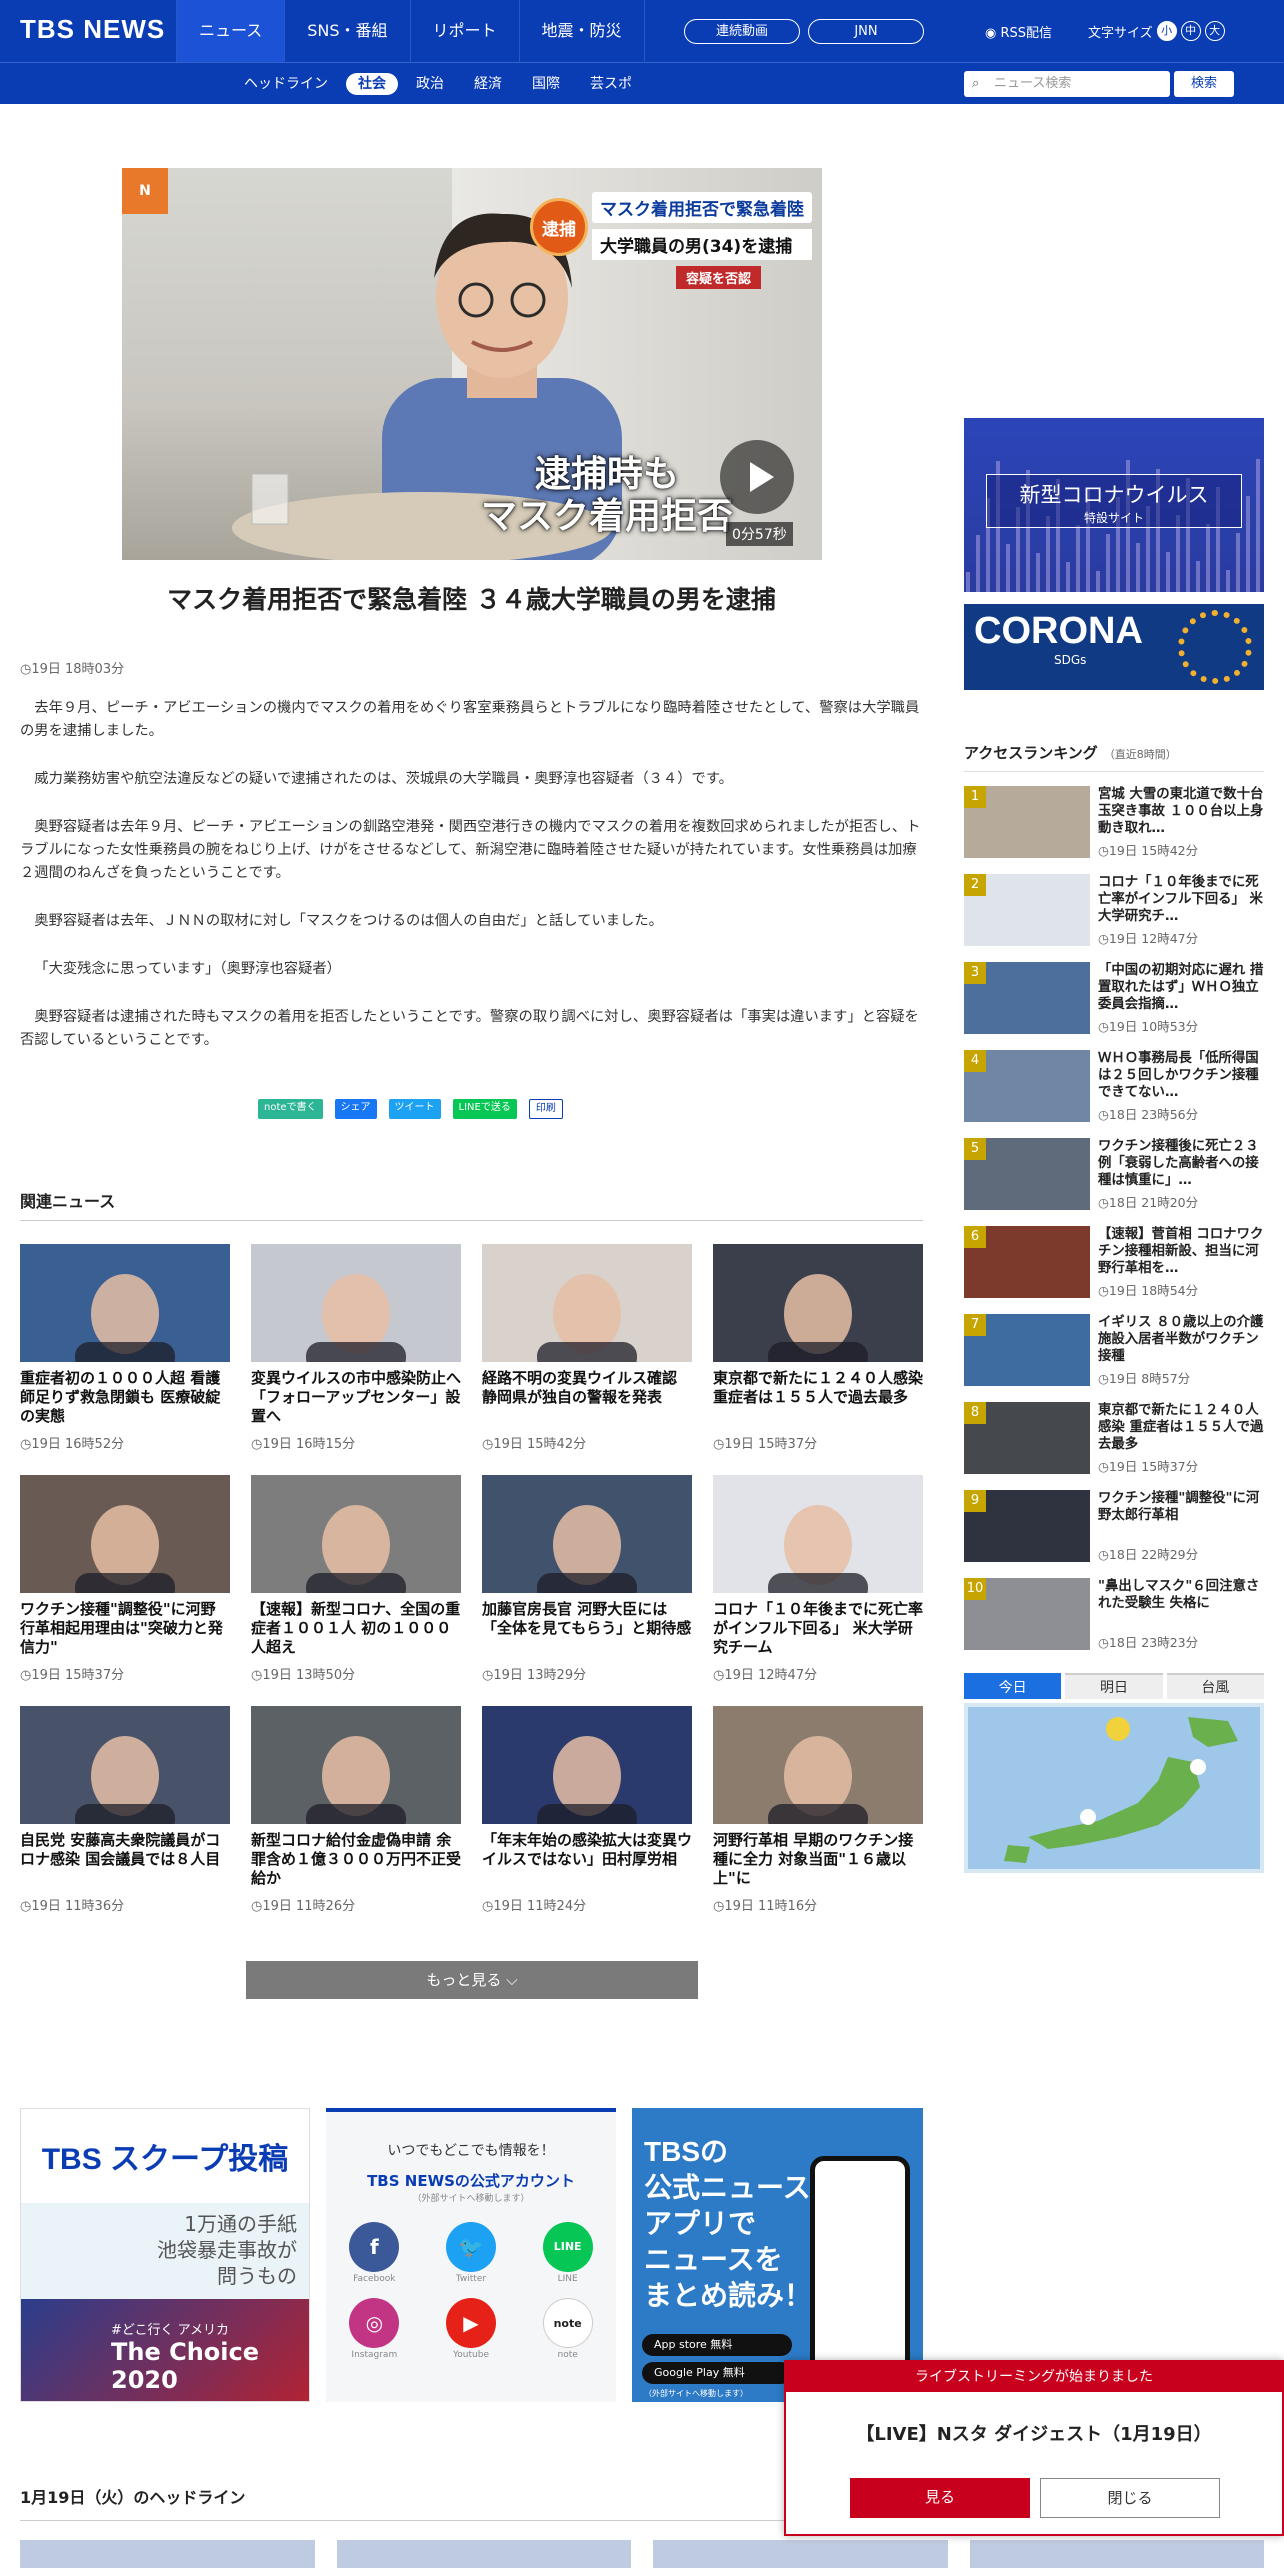 This screenshot has width=1284, height=2568. What do you see at coordinates (581, 31) in the screenshot?
I see `nav-disaster: 地震・防災` at bounding box center [581, 31].